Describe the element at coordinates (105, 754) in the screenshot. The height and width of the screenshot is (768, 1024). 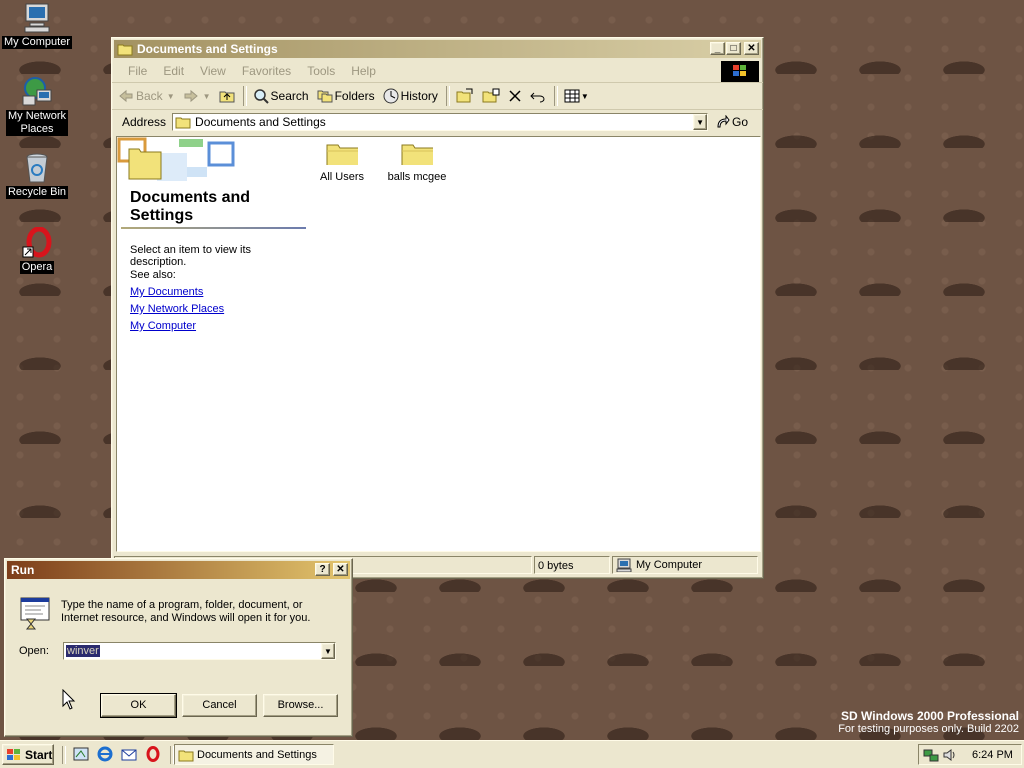
I see `internet-explorer-icon` at that location.